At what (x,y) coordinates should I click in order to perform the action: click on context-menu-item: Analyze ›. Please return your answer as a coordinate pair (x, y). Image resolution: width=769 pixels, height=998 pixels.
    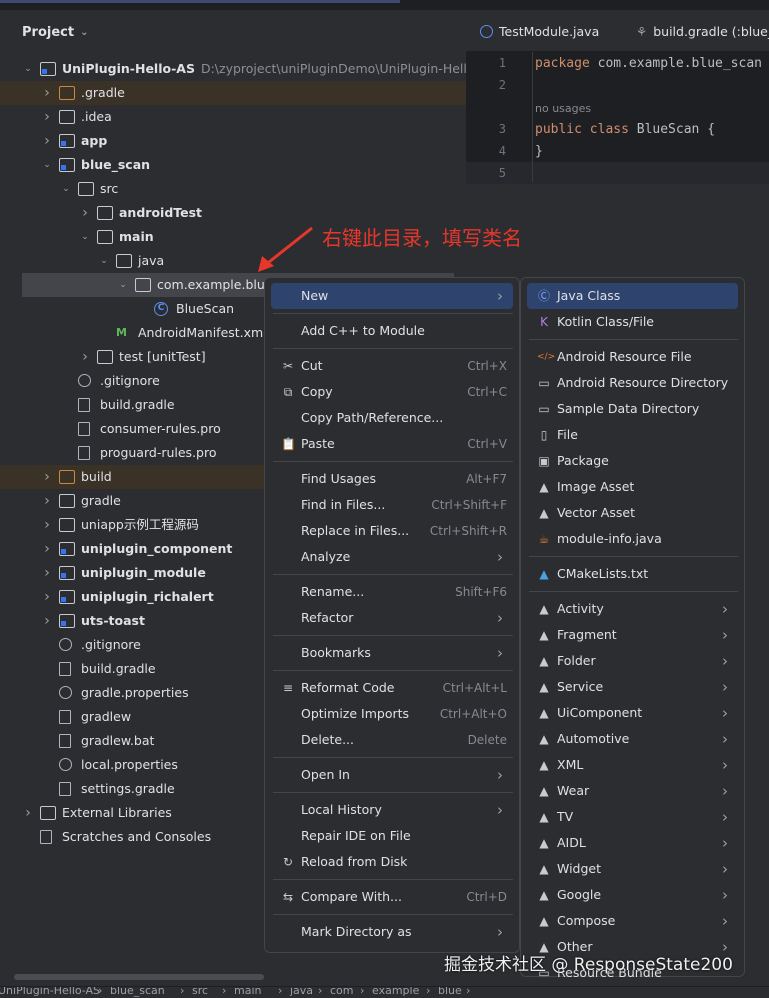
    Looking at the image, I should click on (392, 557).